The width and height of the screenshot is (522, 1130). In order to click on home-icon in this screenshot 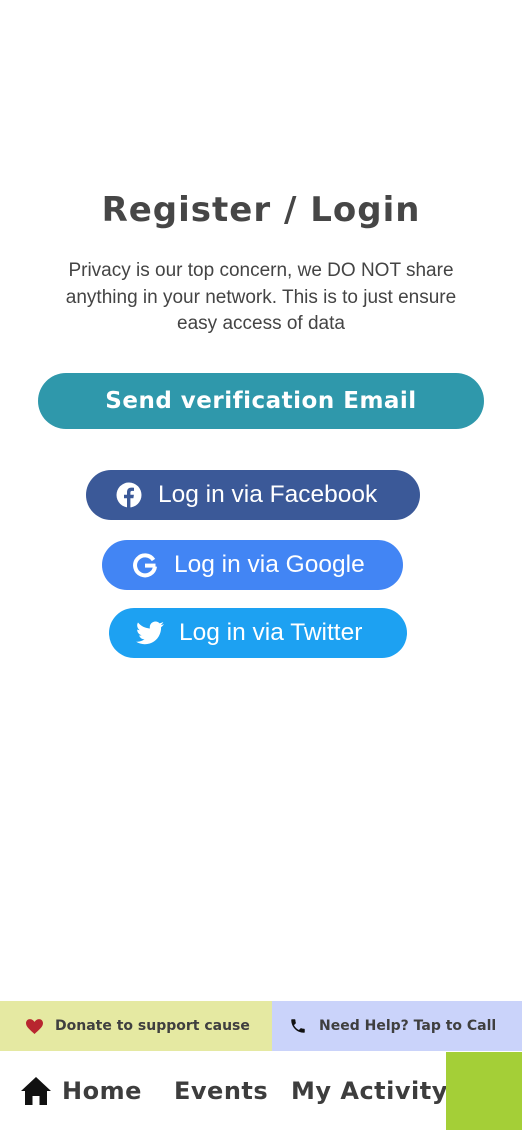, I will do `click(36, 1091)`.